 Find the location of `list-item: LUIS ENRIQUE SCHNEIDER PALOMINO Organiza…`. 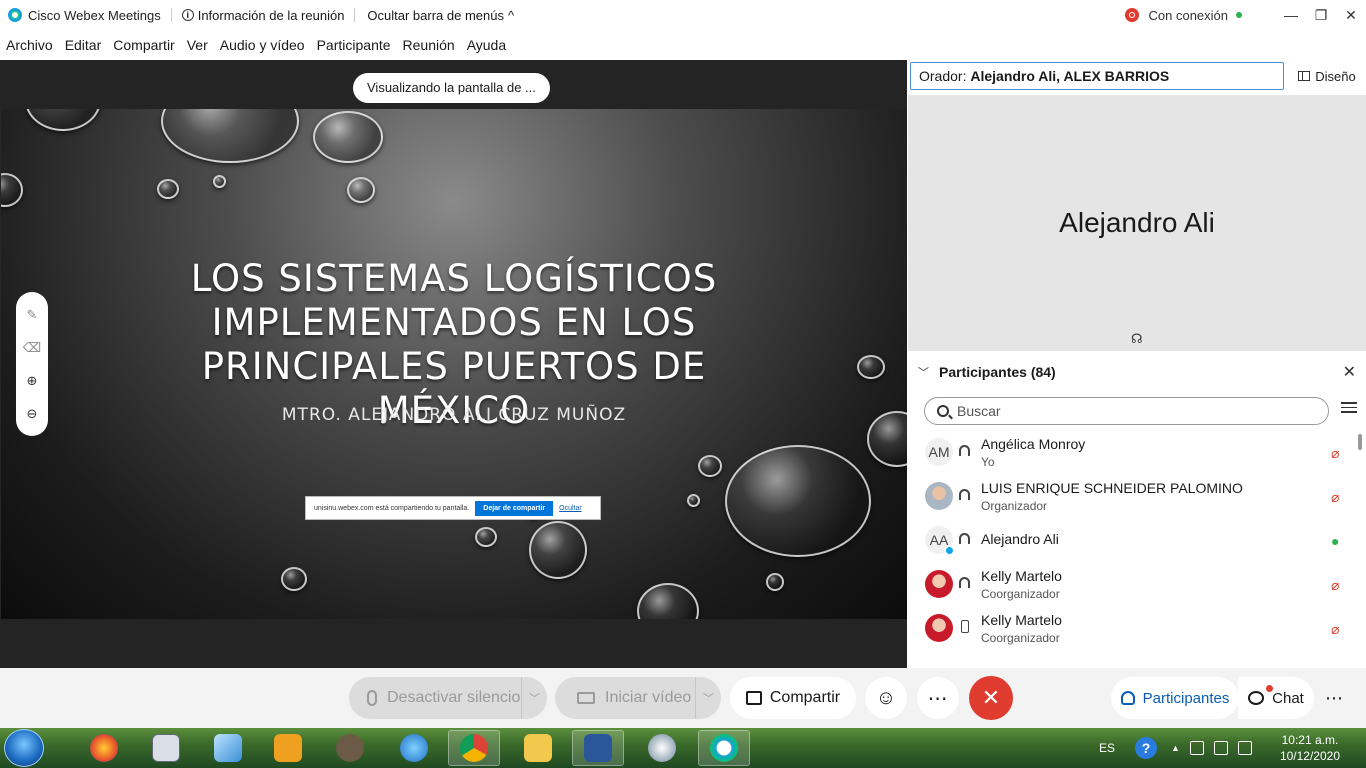

list-item: LUIS ENRIQUE SCHNEIDER PALOMINO Organiza… is located at coordinates (1136, 496).